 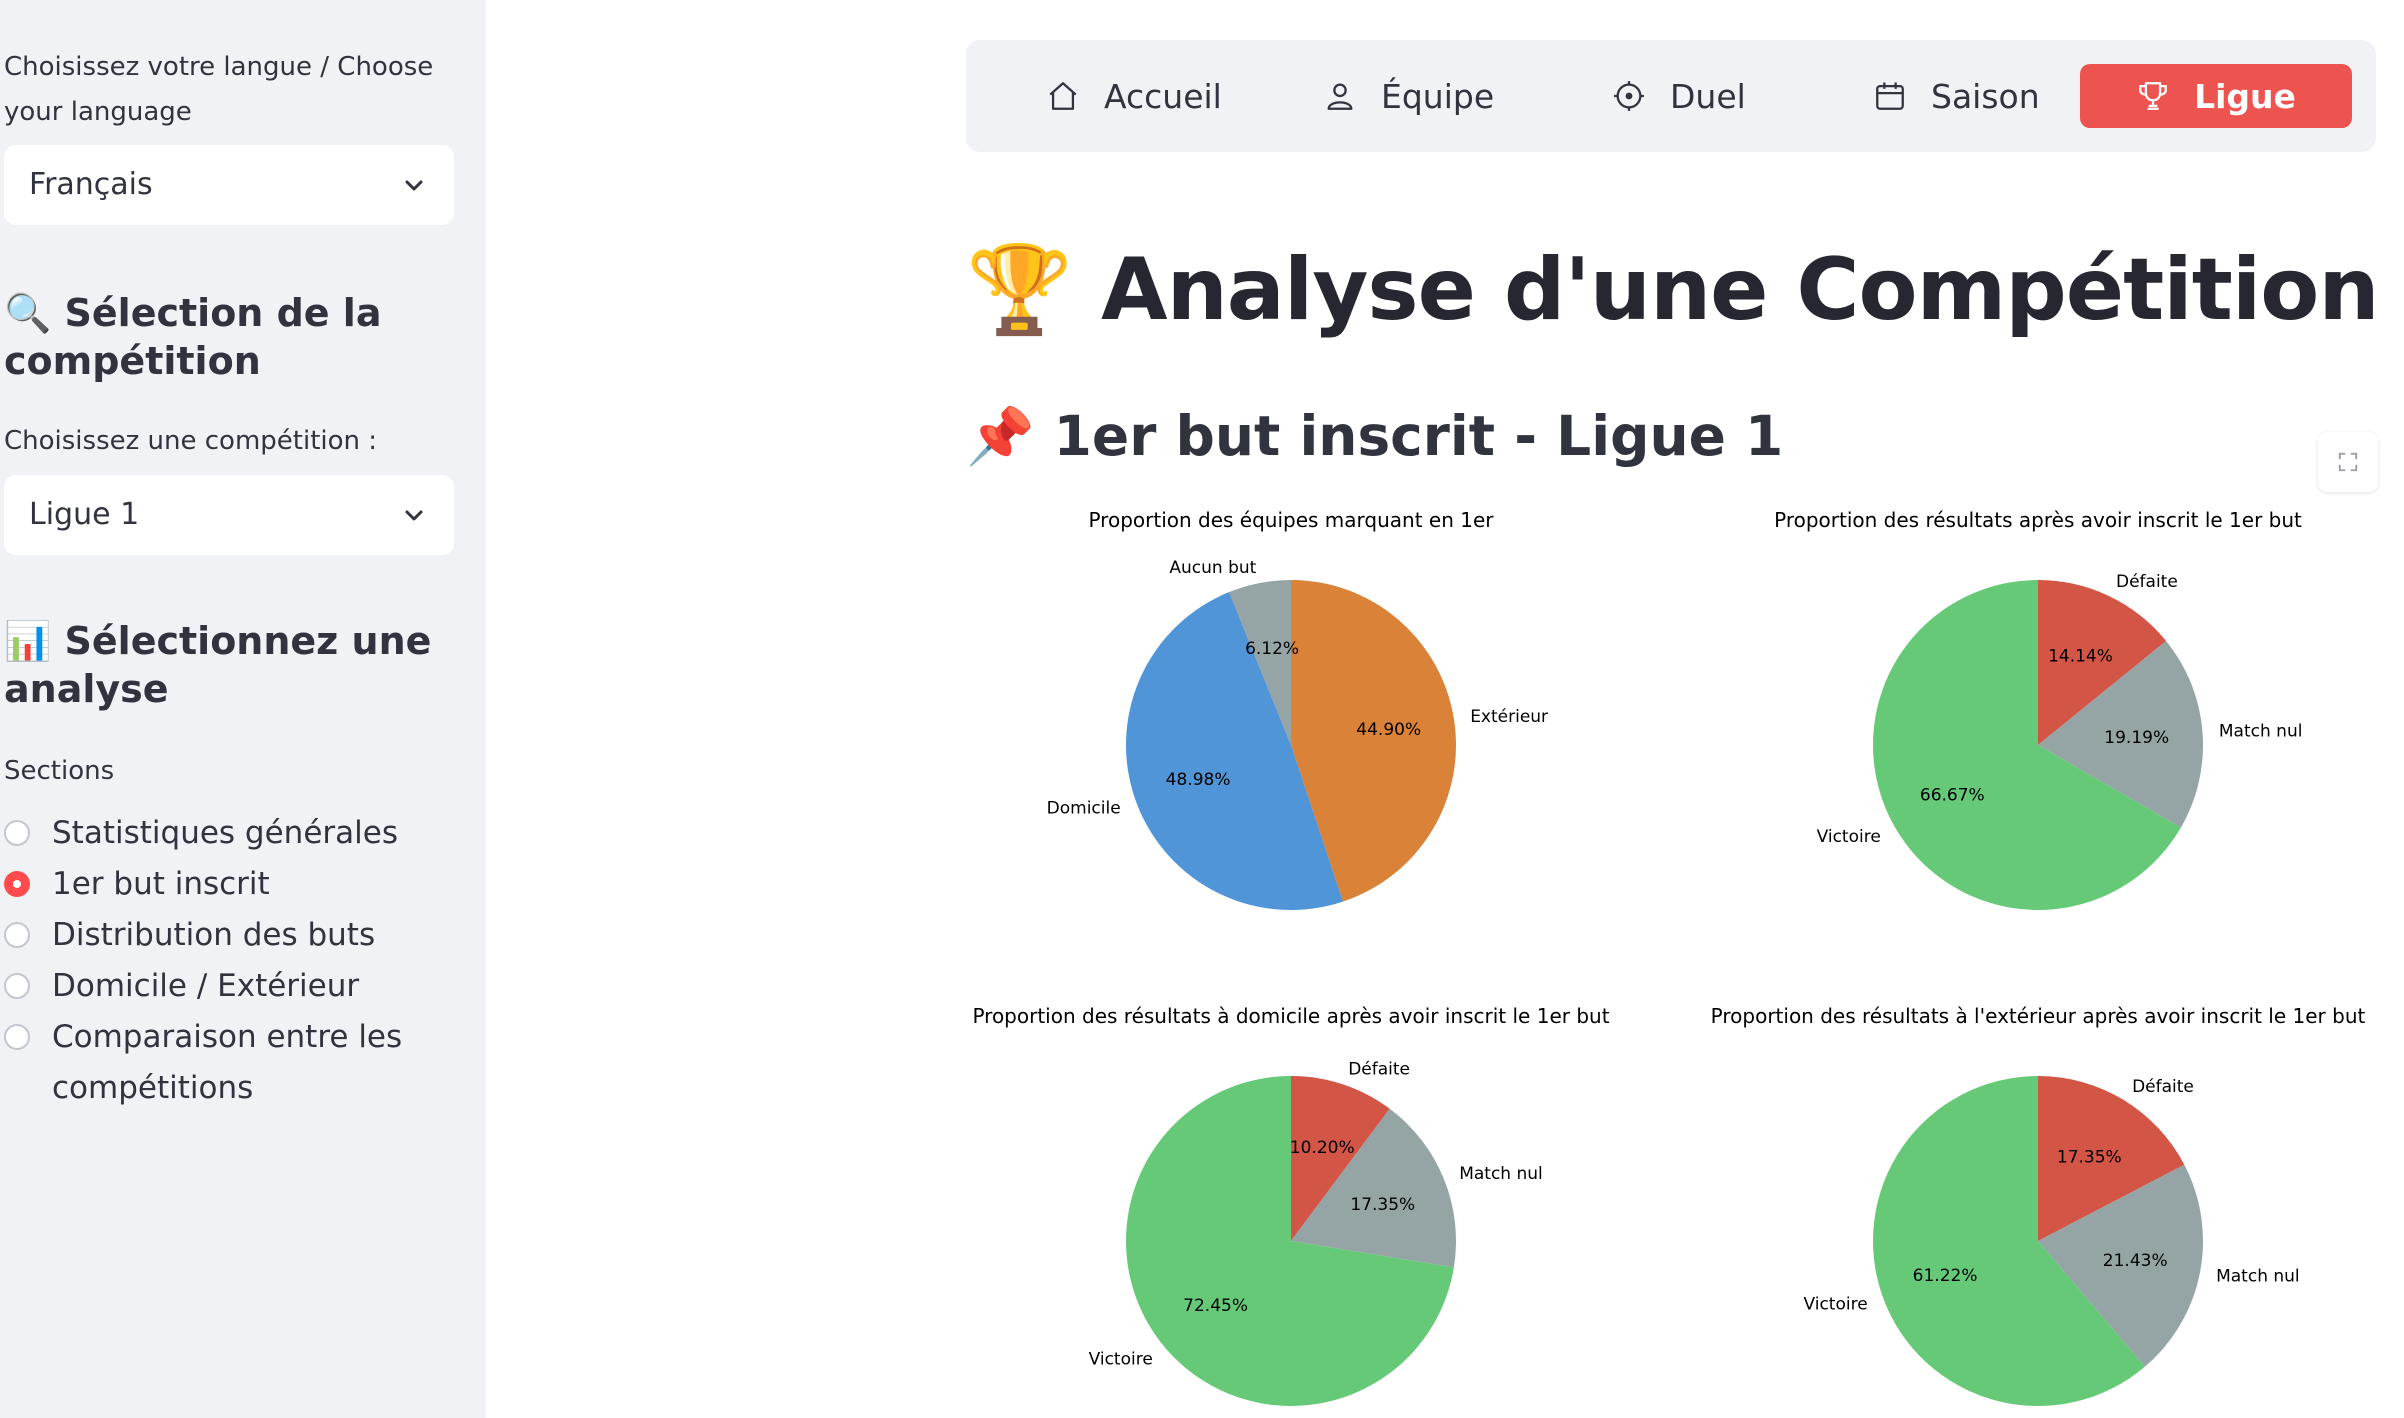 I want to click on slice-label: Extérieur, so click(x=1509, y=717).